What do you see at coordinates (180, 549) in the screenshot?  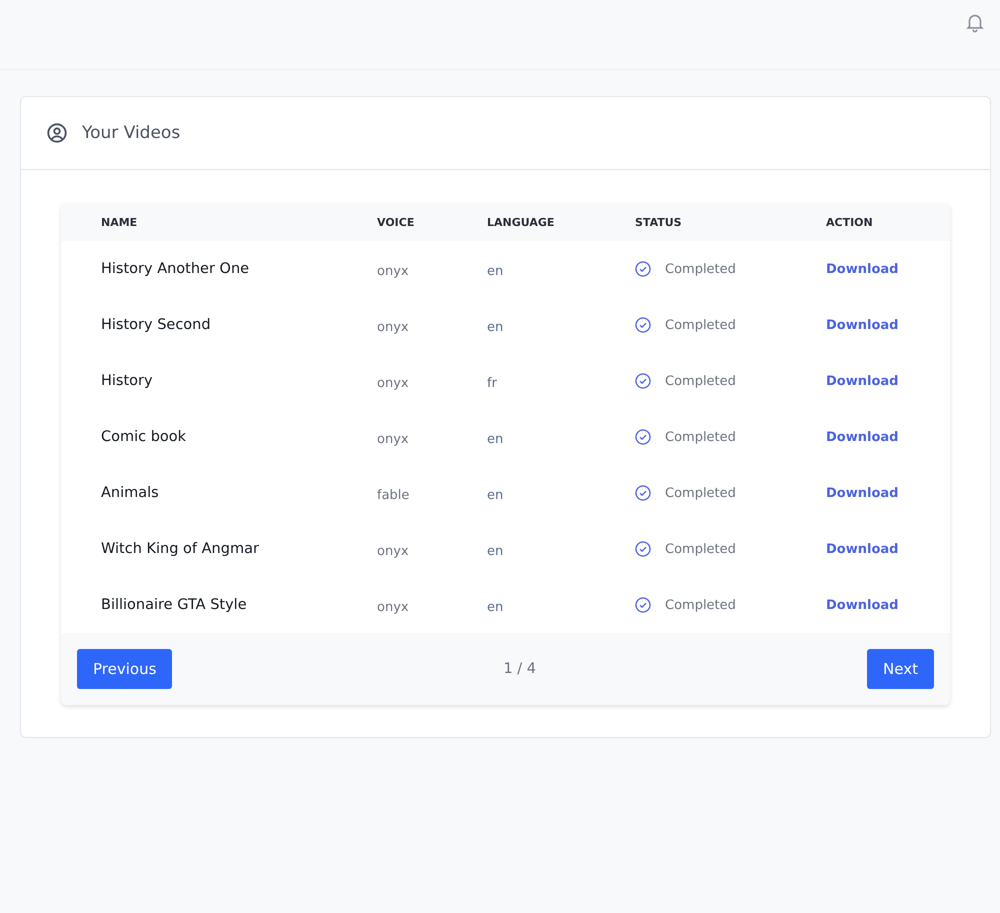 I see `video-name: Witch King of Angmar` at bounding box center [180, 549].